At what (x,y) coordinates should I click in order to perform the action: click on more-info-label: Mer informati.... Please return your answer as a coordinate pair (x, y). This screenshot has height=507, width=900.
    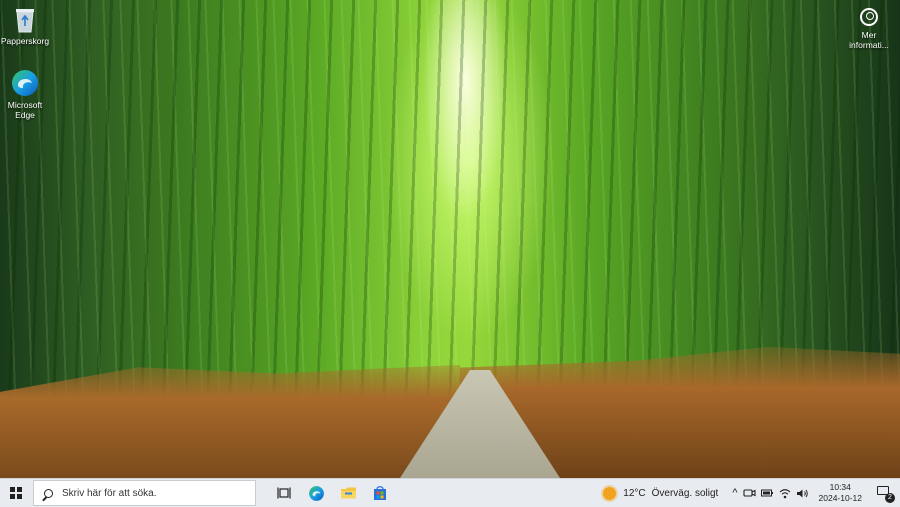
    Looking at the image, I should click on (869, 40).